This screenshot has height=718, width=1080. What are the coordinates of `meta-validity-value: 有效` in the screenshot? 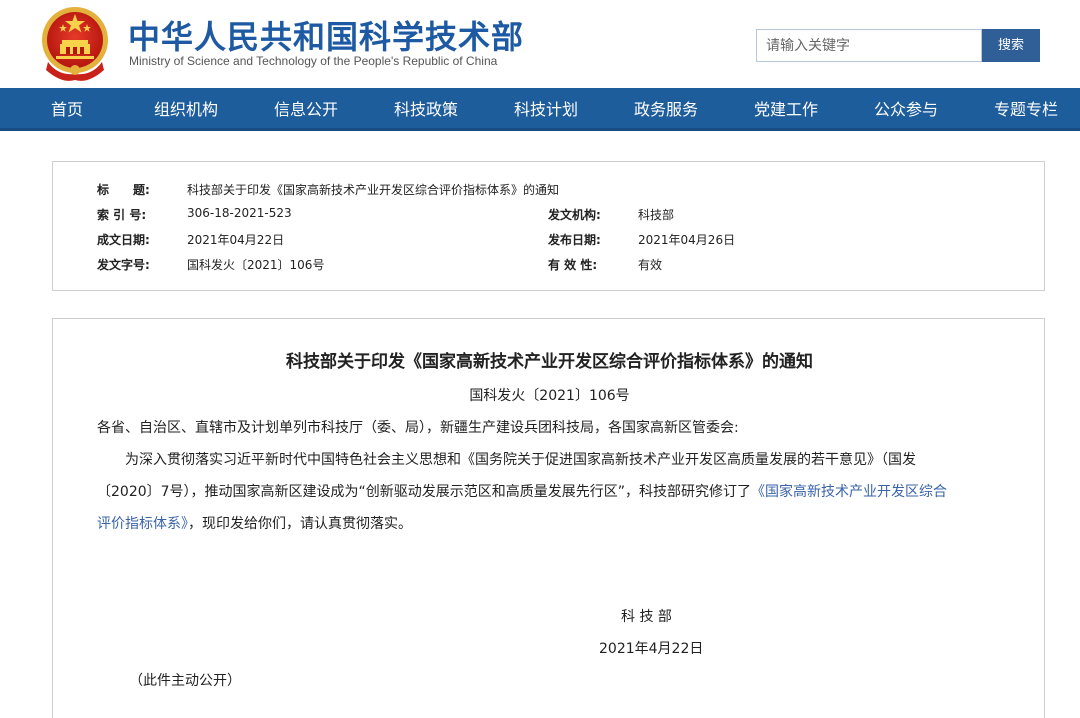 It's located at (650, 265).